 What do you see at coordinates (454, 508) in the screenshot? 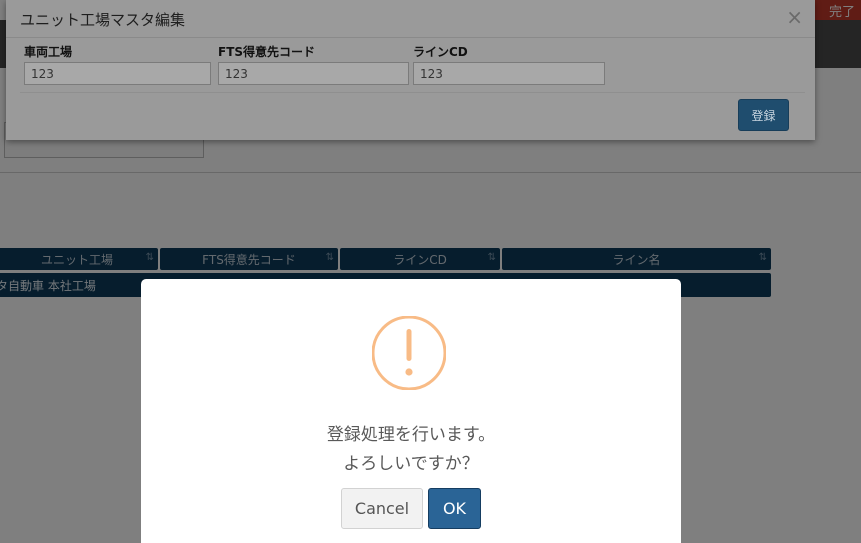
I see `ok-button: OK` at bounding box center [454, 508].